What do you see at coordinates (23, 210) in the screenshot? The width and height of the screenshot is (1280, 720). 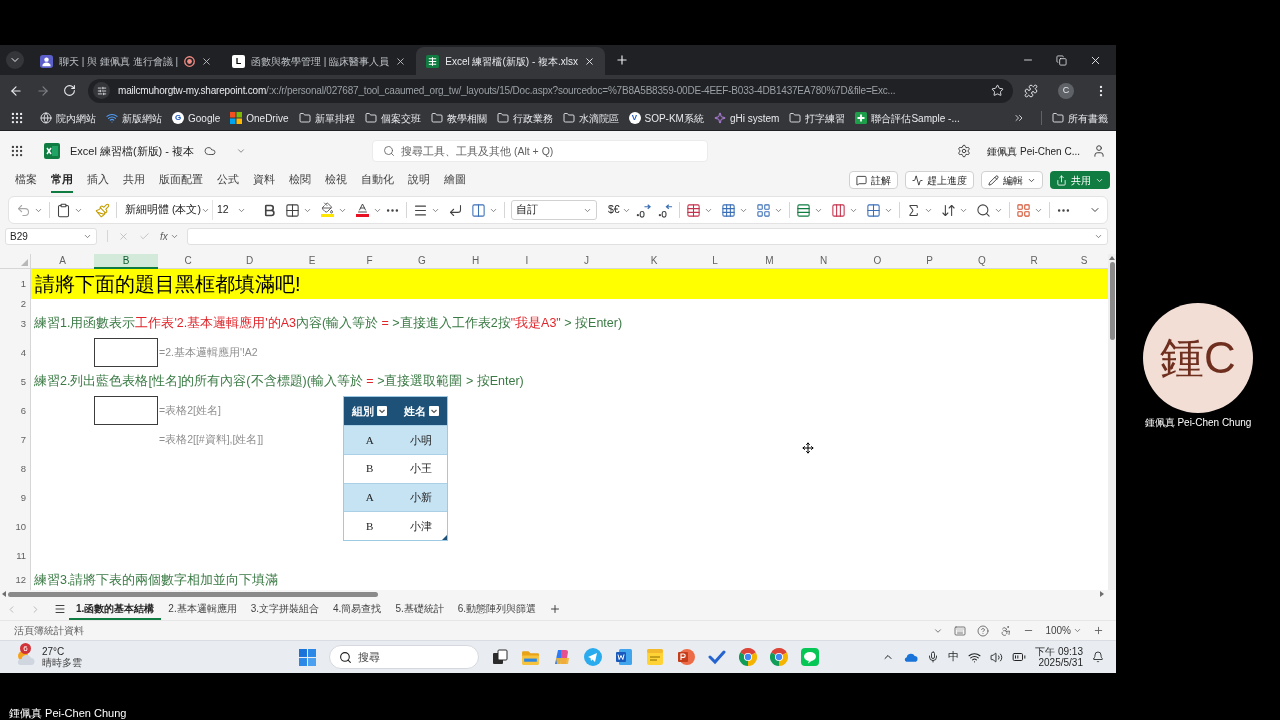 I see `undo-icon` at bounding box center [23, 210].